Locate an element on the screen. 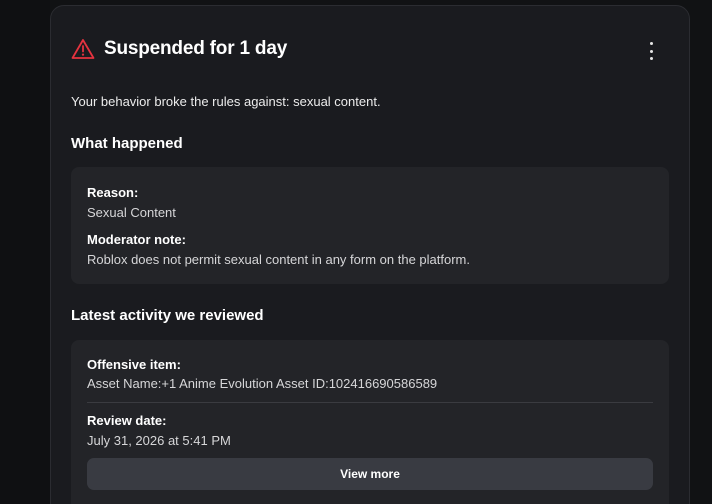 This screenshot has width=712, height=504. more-vertical-icon is located at coordinates (651, 51).